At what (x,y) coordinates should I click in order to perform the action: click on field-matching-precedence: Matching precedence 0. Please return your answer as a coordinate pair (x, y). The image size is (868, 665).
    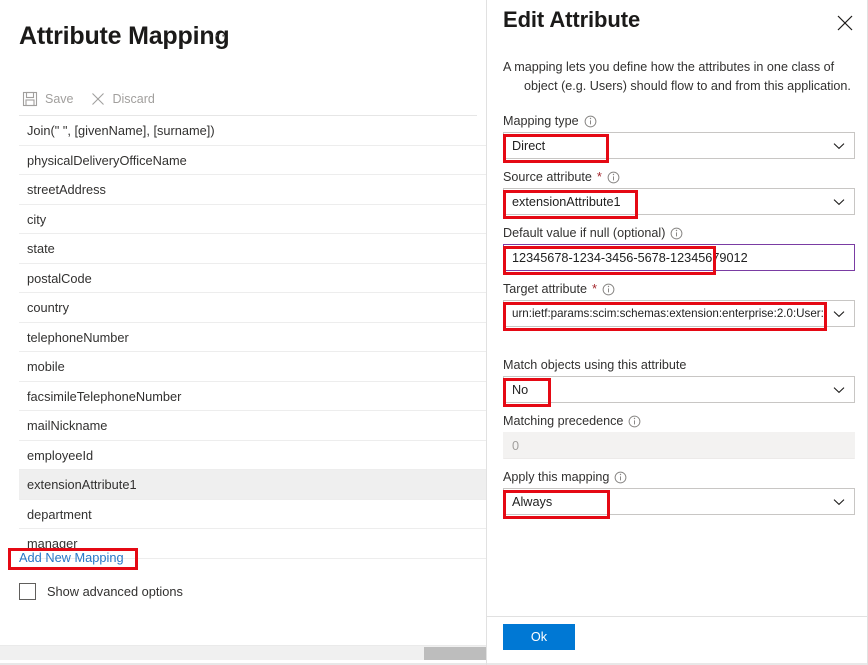
    Looking at the image, I should click on (679, 436).